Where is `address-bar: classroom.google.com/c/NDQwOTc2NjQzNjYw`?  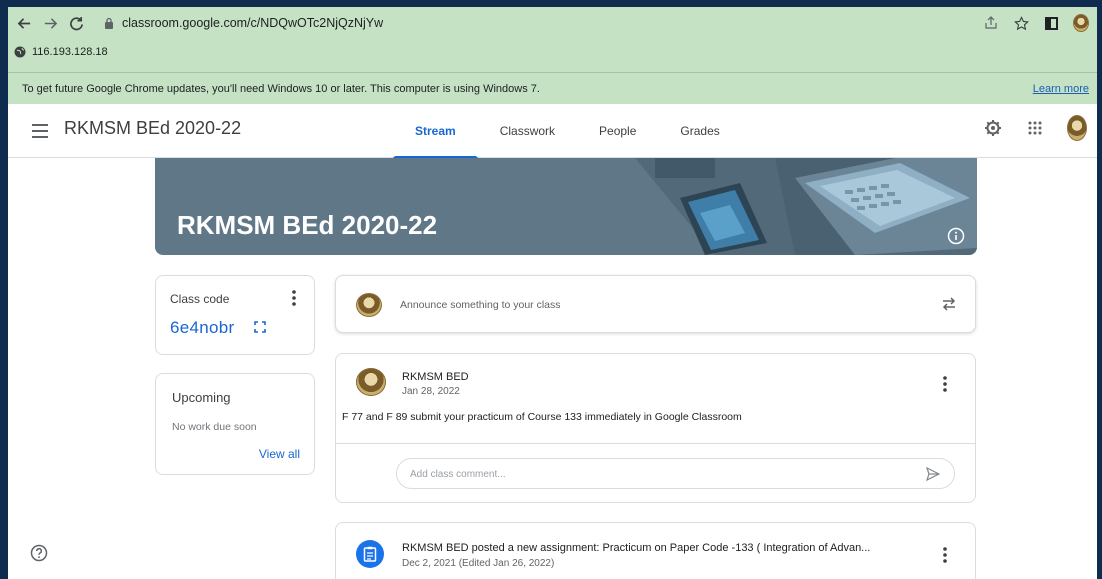
address-bar: classroom.google.com/c/NDQwOTc2NjQzNjYw is located at coordinates (532, 23).